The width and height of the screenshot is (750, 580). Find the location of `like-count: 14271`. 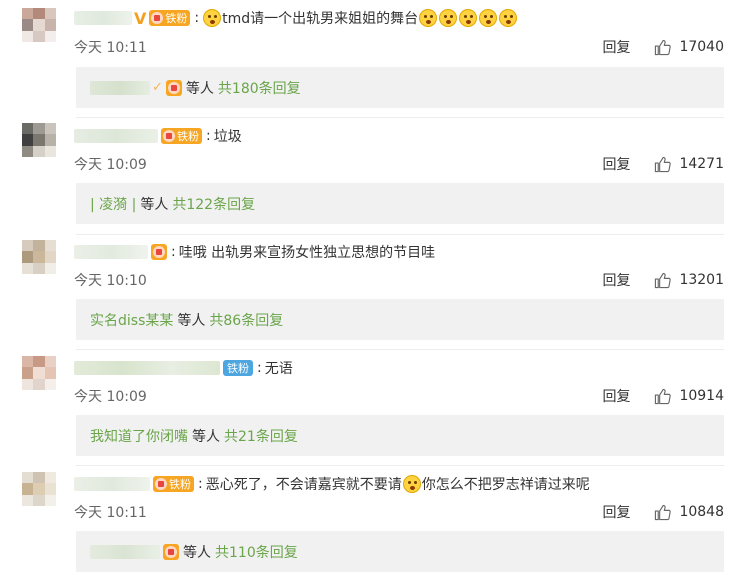

like-count: 14271 is located at coordinates (701, 164).